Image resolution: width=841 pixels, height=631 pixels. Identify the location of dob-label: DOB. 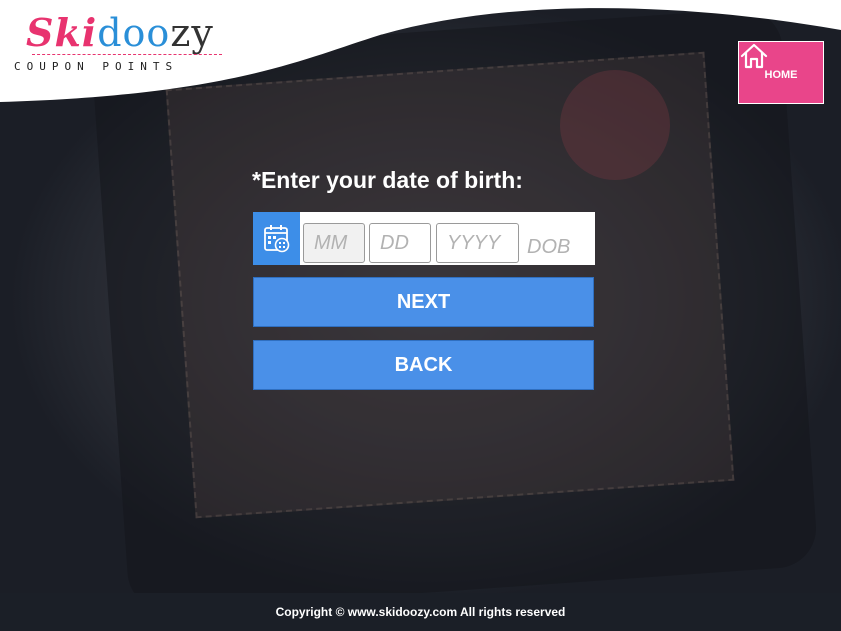
(549, 247).